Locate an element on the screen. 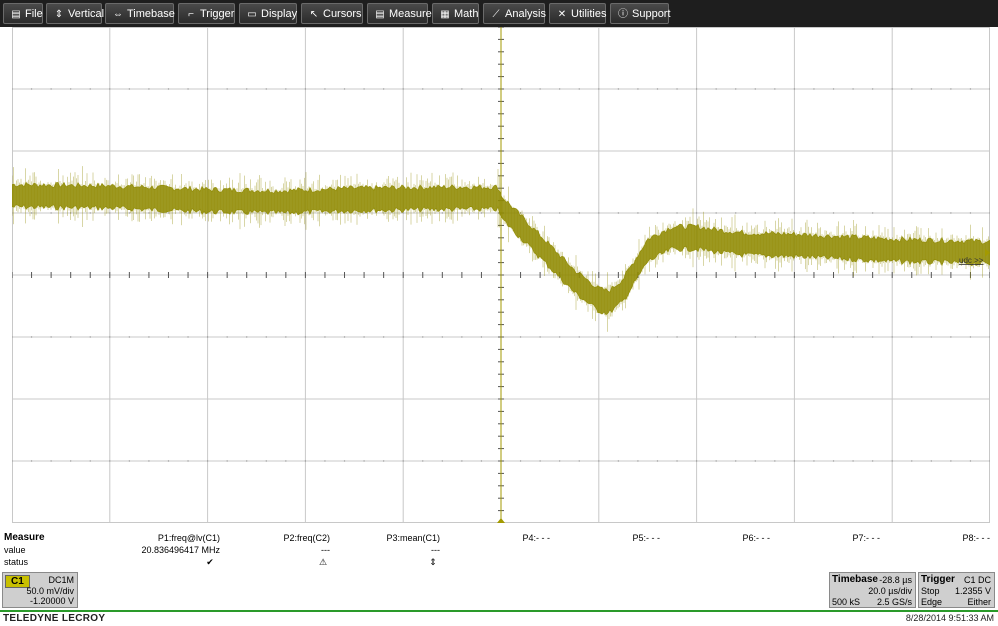  scope-markers: udc >> 1 is located at coordinates (971, 260).